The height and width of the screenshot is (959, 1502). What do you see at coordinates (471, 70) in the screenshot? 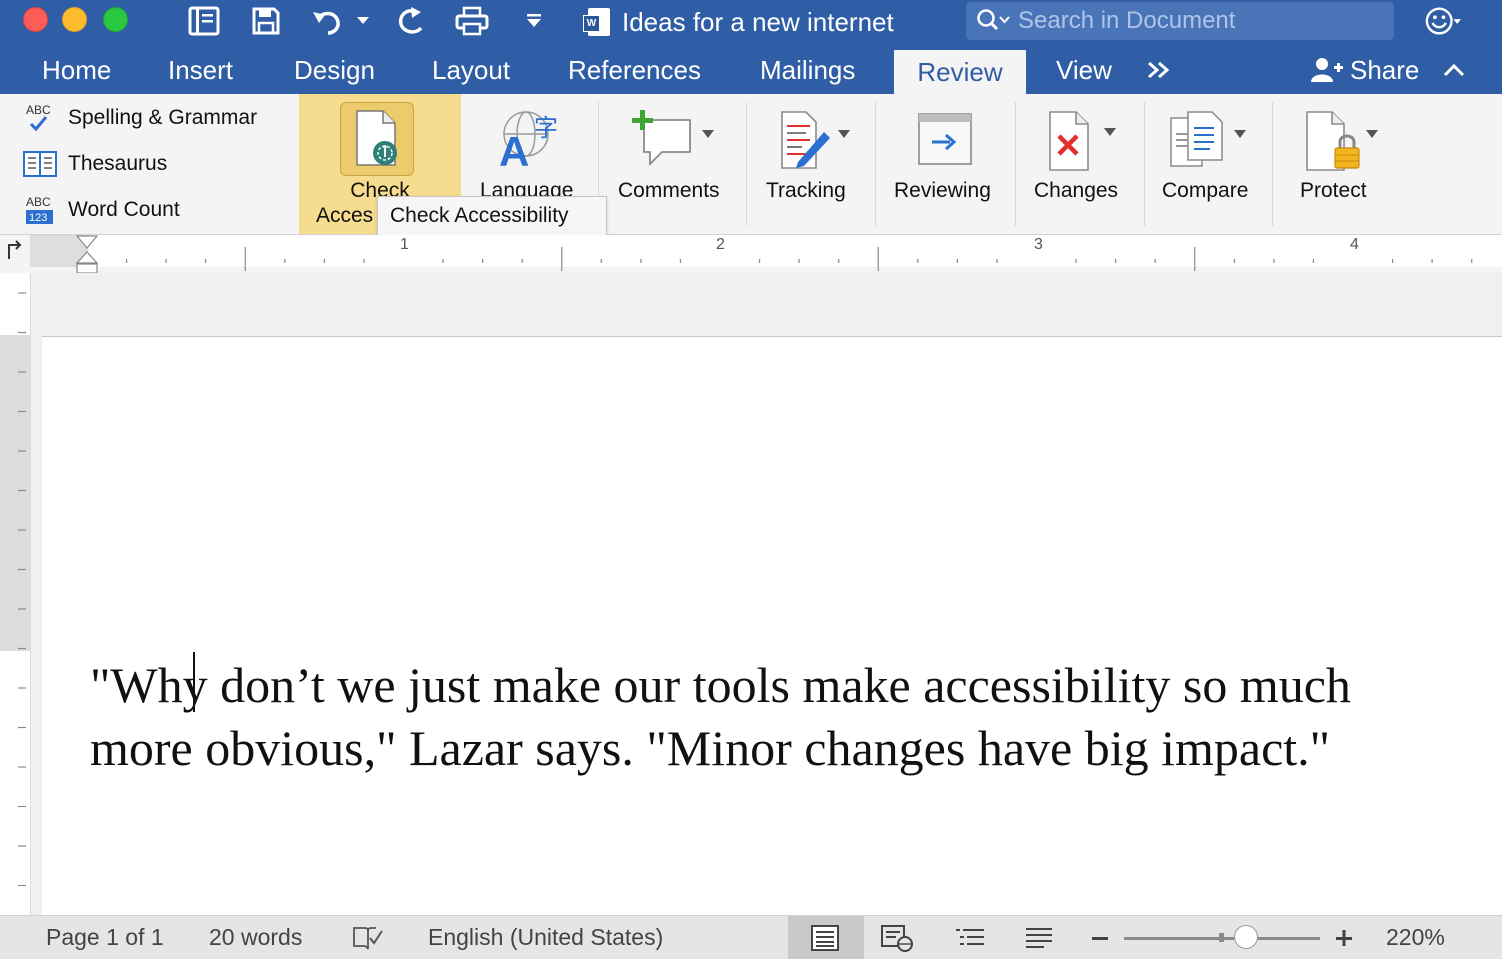
I see `tab-layout: Layout` at bounding box center [471, 70].